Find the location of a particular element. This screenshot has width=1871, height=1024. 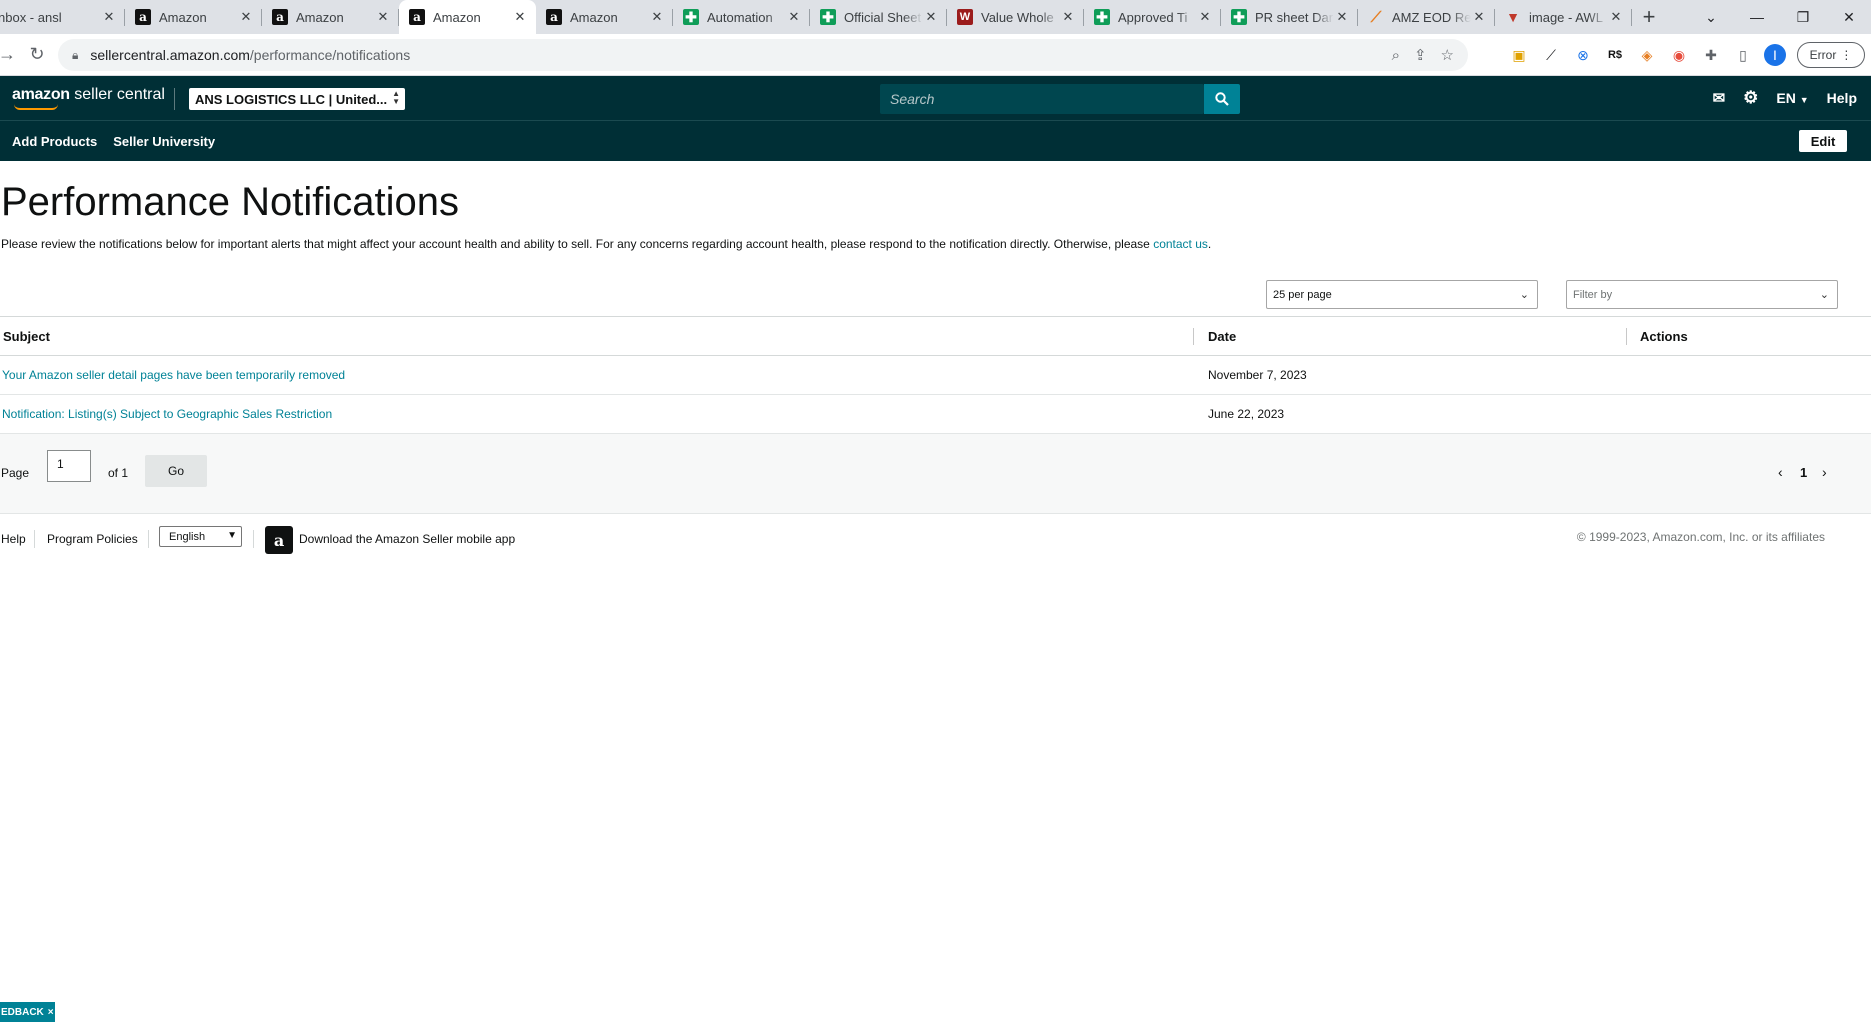

chevron-down-icon: ⌄ is located at coordinates (1524, 295).